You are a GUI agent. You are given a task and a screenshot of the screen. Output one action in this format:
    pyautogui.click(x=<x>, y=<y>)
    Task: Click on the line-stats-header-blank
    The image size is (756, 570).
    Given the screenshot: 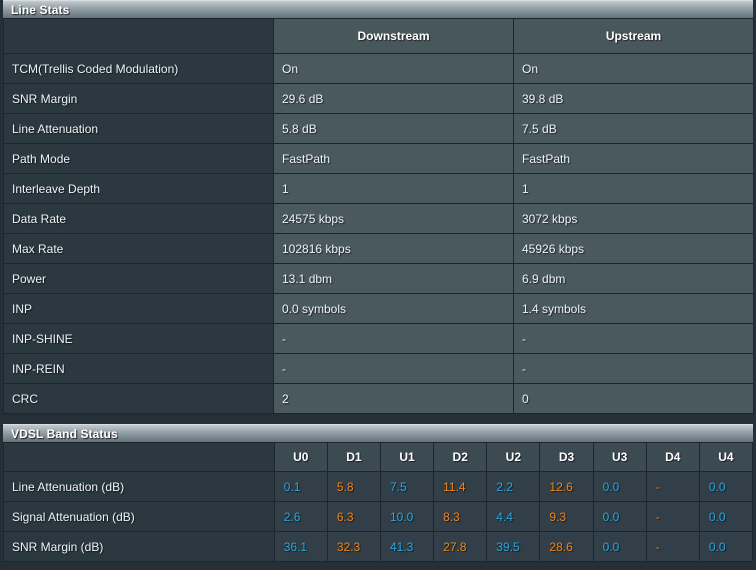 What is the action you would take?
    pyautogui.click(x=138, y=36)
    